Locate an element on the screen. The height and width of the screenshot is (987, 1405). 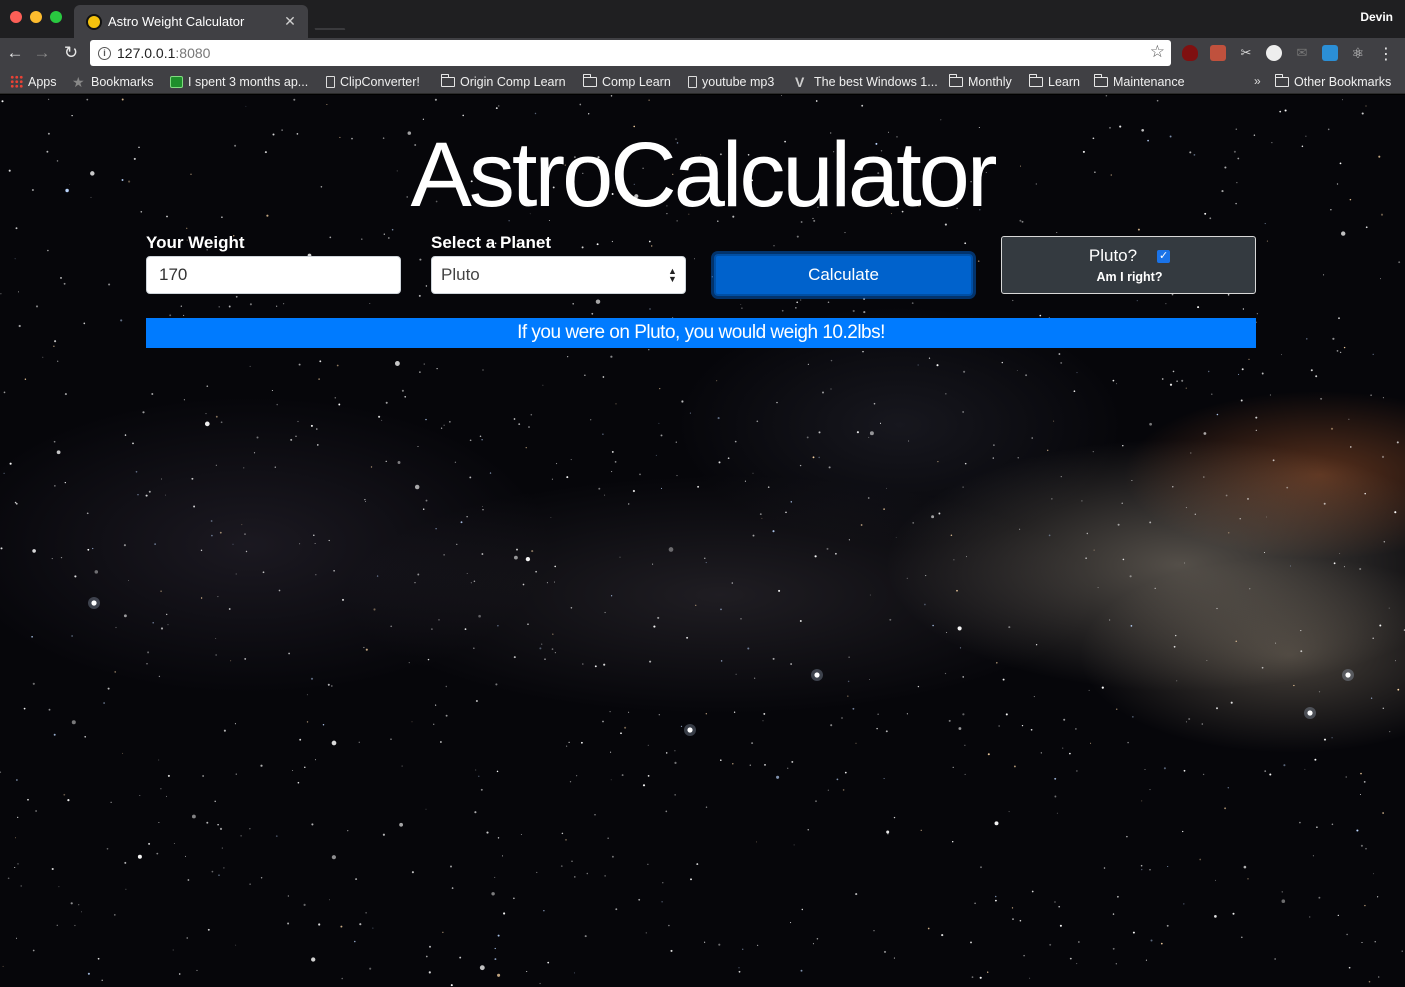
bookmark-label: Comp Learn is located at coordinates (636, 81).